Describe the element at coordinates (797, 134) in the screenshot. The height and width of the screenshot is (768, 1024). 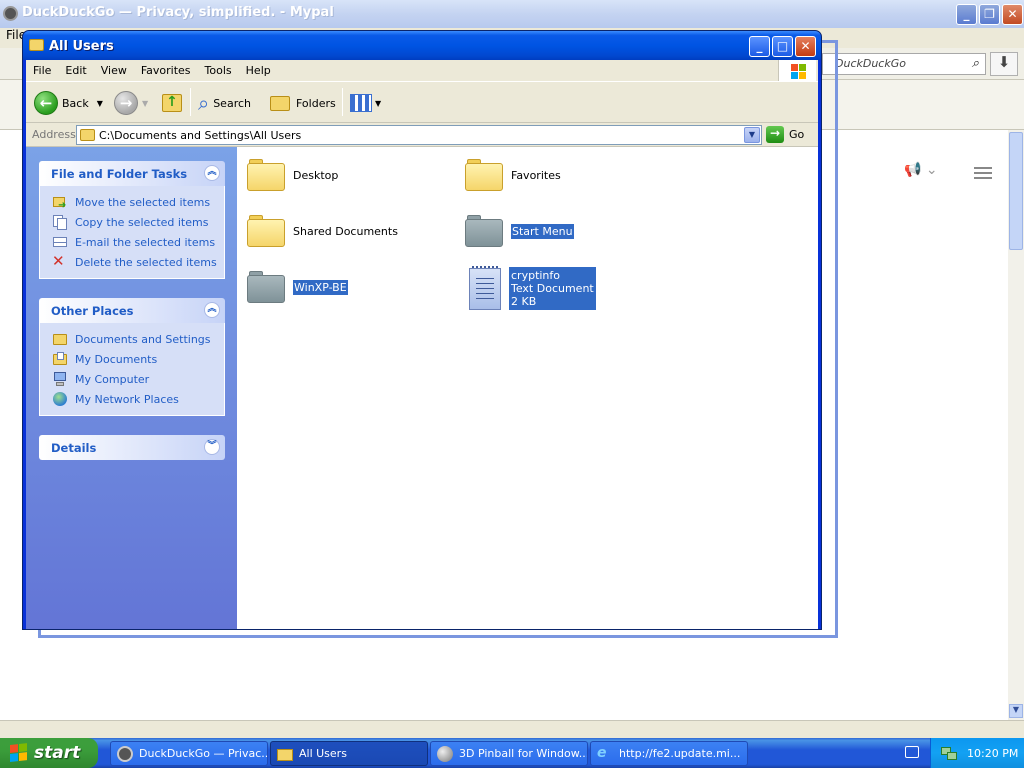
I see `go-label: Go` at that location.